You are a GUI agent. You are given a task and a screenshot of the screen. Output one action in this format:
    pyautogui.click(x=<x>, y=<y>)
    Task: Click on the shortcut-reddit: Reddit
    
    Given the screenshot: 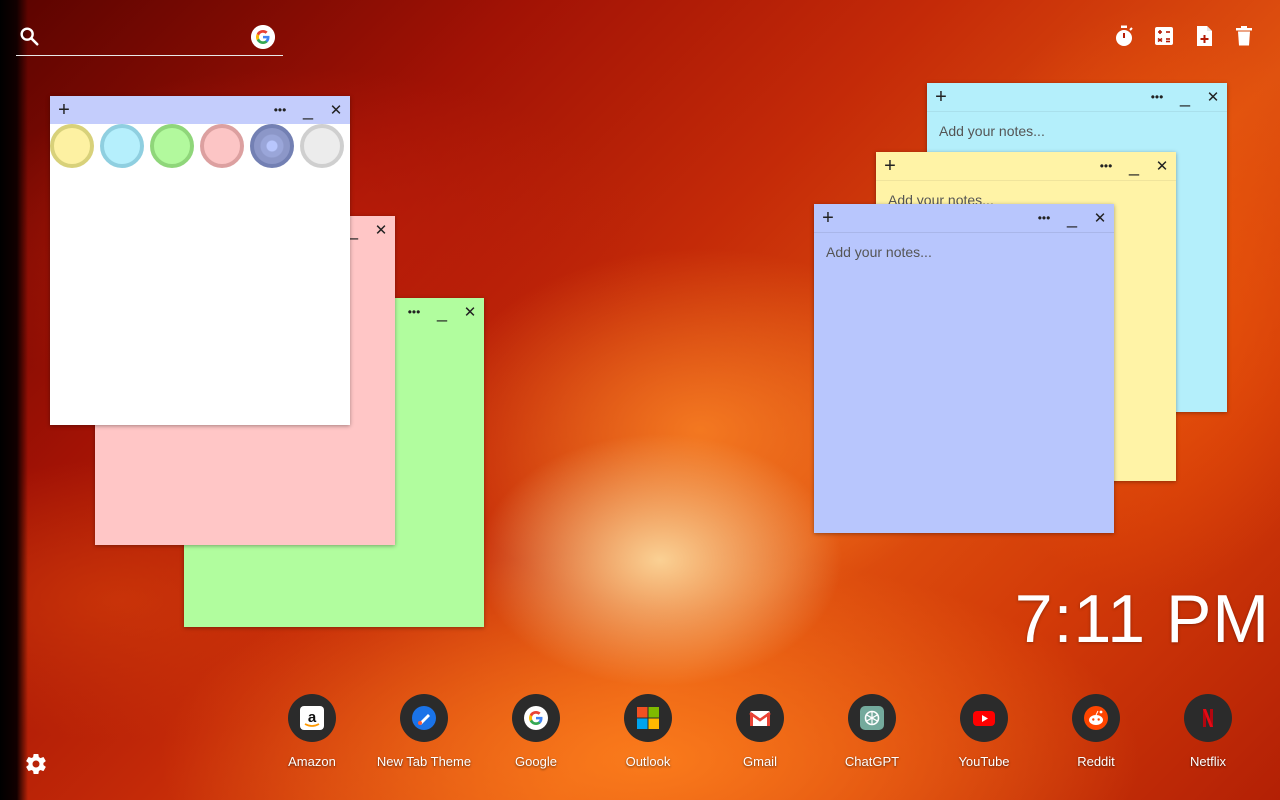 What is the action you would take?
    pyautogui.click(x=1096, y=731)
    